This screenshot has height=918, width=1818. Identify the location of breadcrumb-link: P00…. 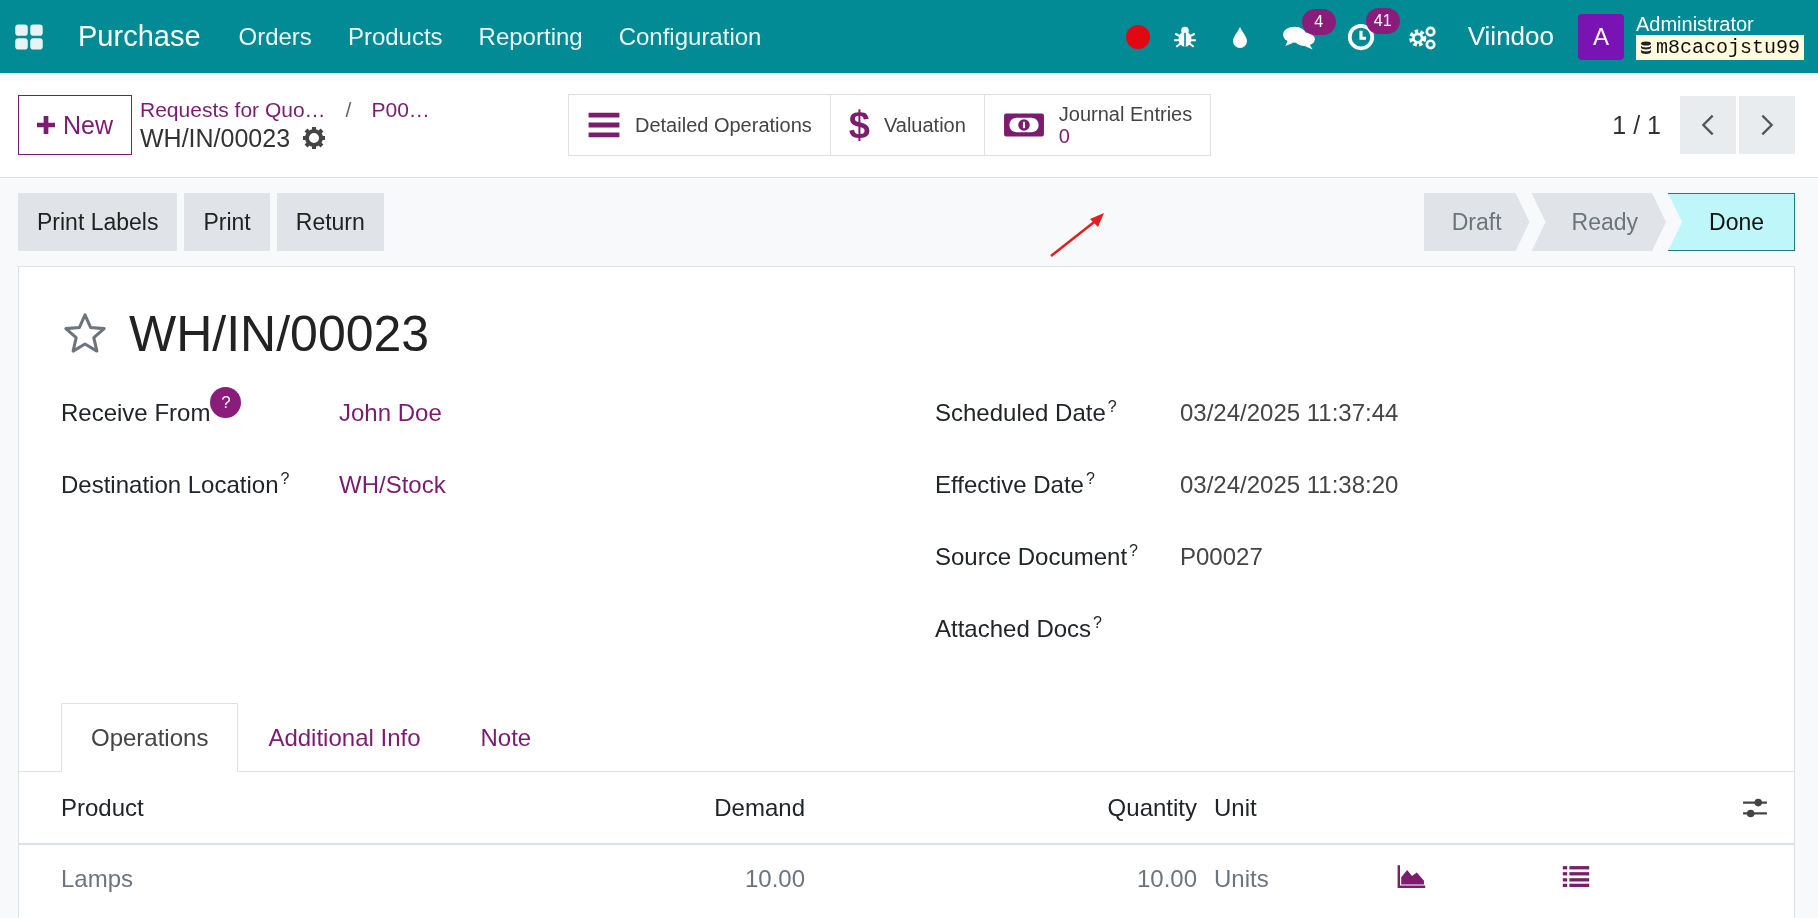
(400, 109).